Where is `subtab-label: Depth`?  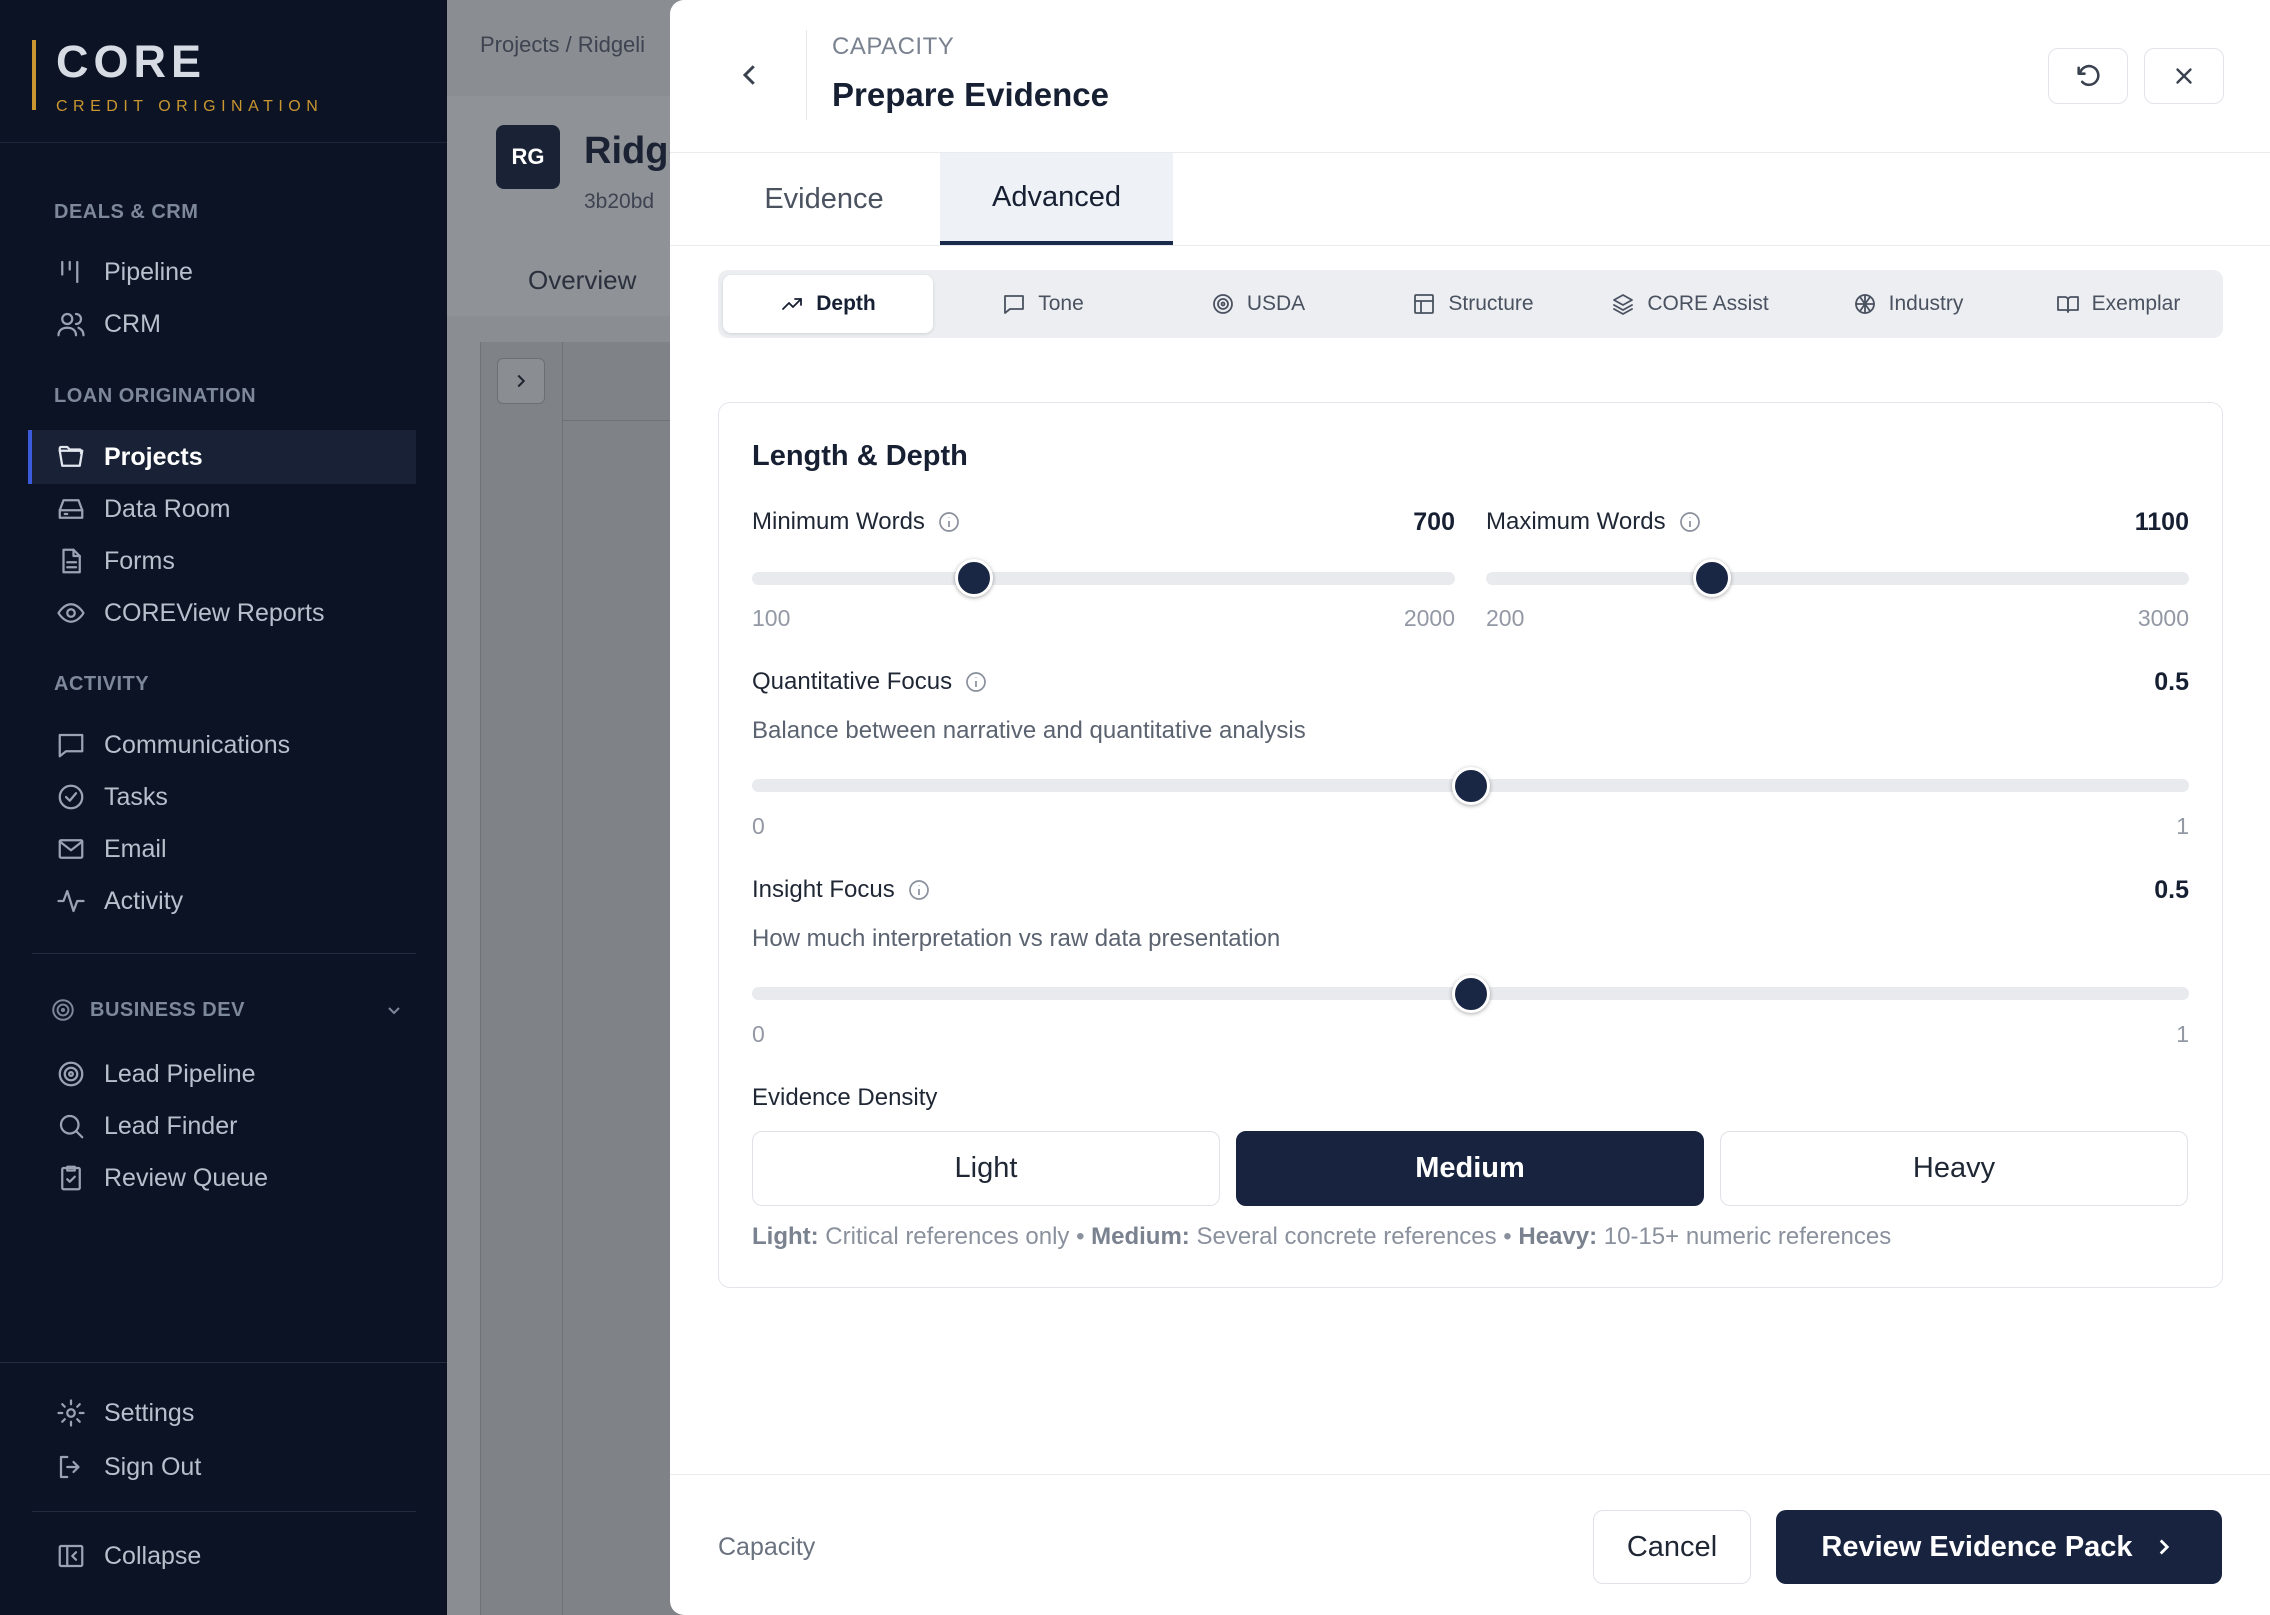 subtab-label: Depth is located at coordinates (846, 303).